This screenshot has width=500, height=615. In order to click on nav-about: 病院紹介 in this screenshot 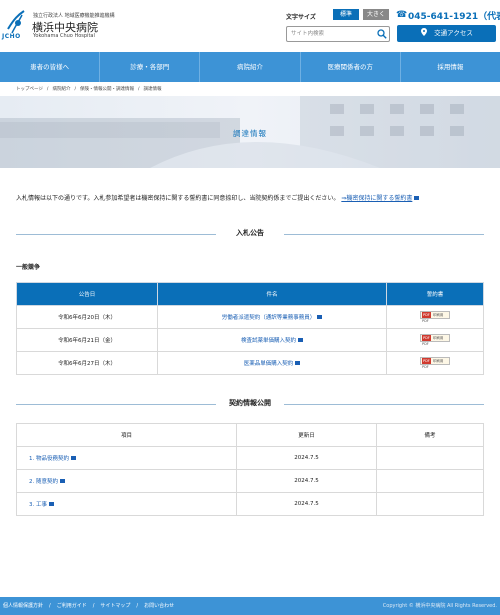, I will do `click(250, 67)`.